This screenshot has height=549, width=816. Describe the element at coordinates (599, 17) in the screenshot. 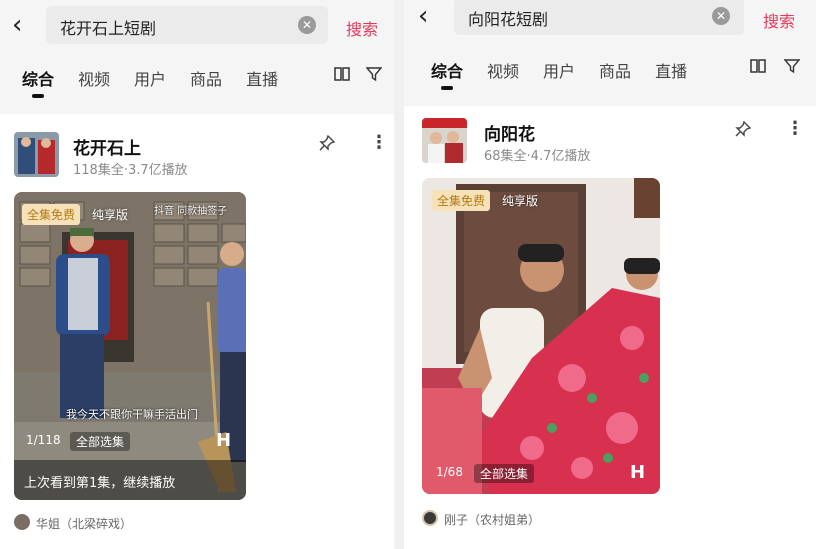

I see `search-input: 向阳花短剧 ✕` at that location.